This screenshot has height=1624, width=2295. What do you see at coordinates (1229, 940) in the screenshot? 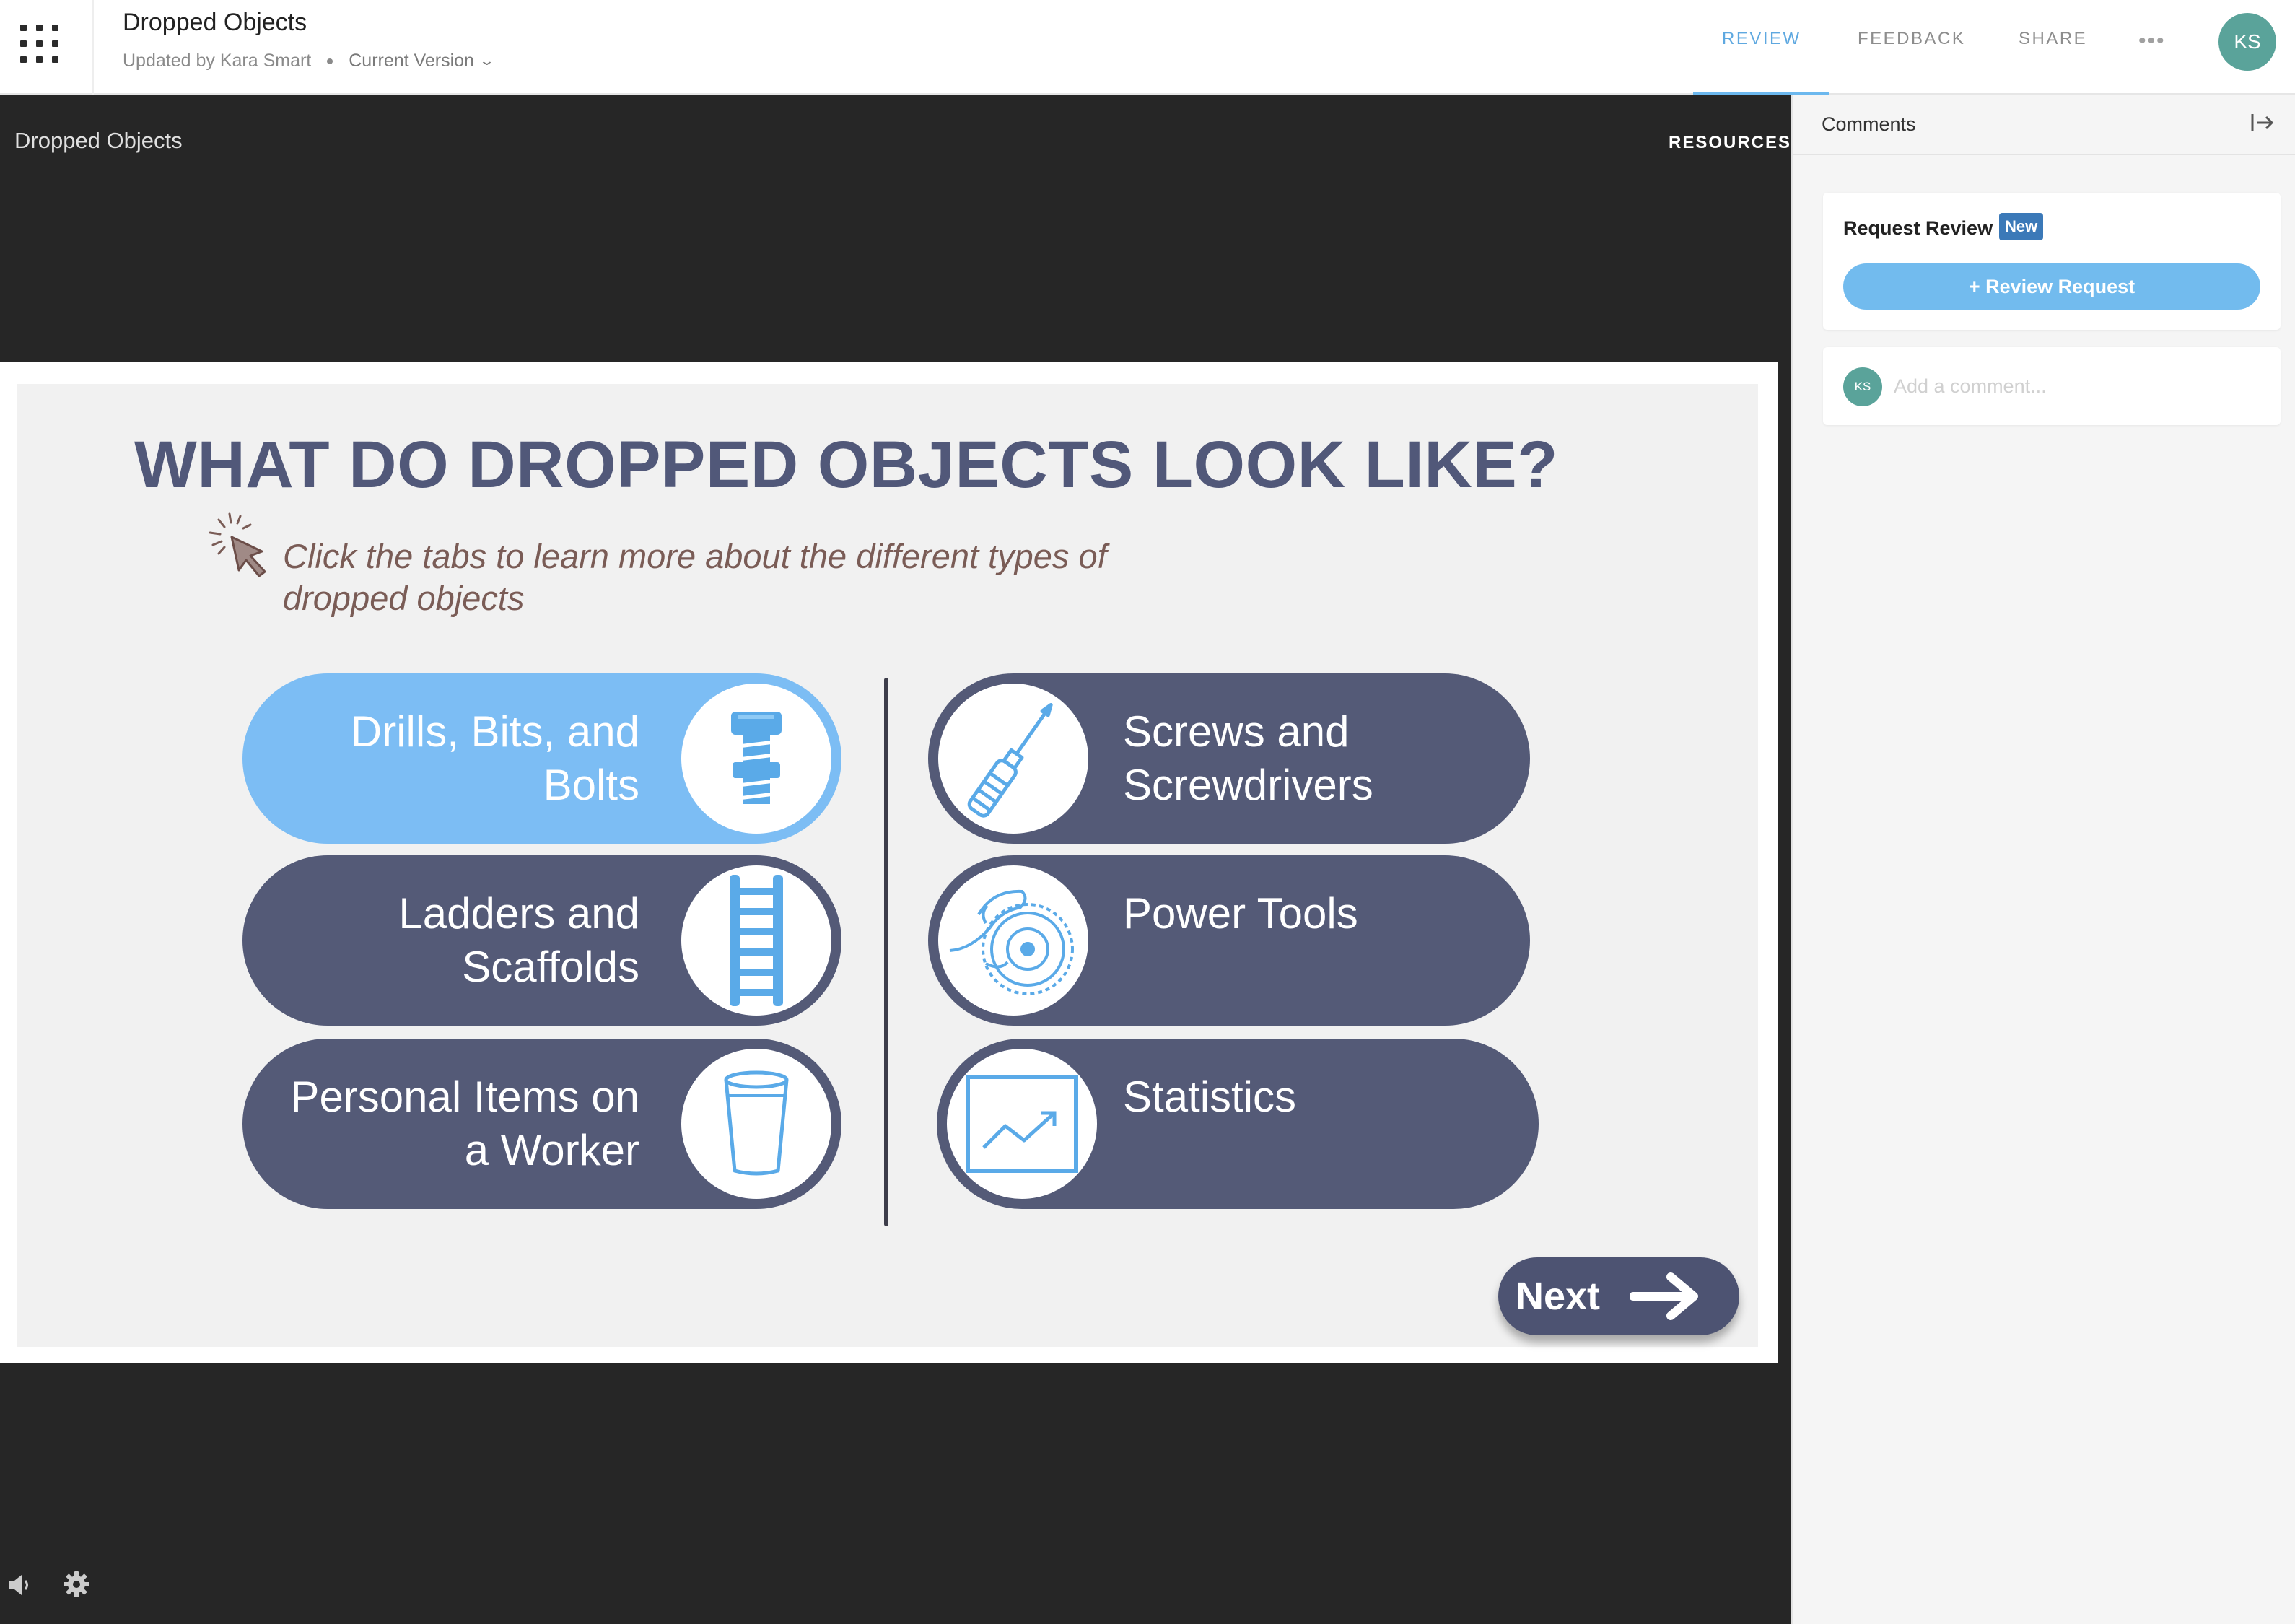
I see `tab-power-tools: Power Tools` at bounding box center [1229, 940].